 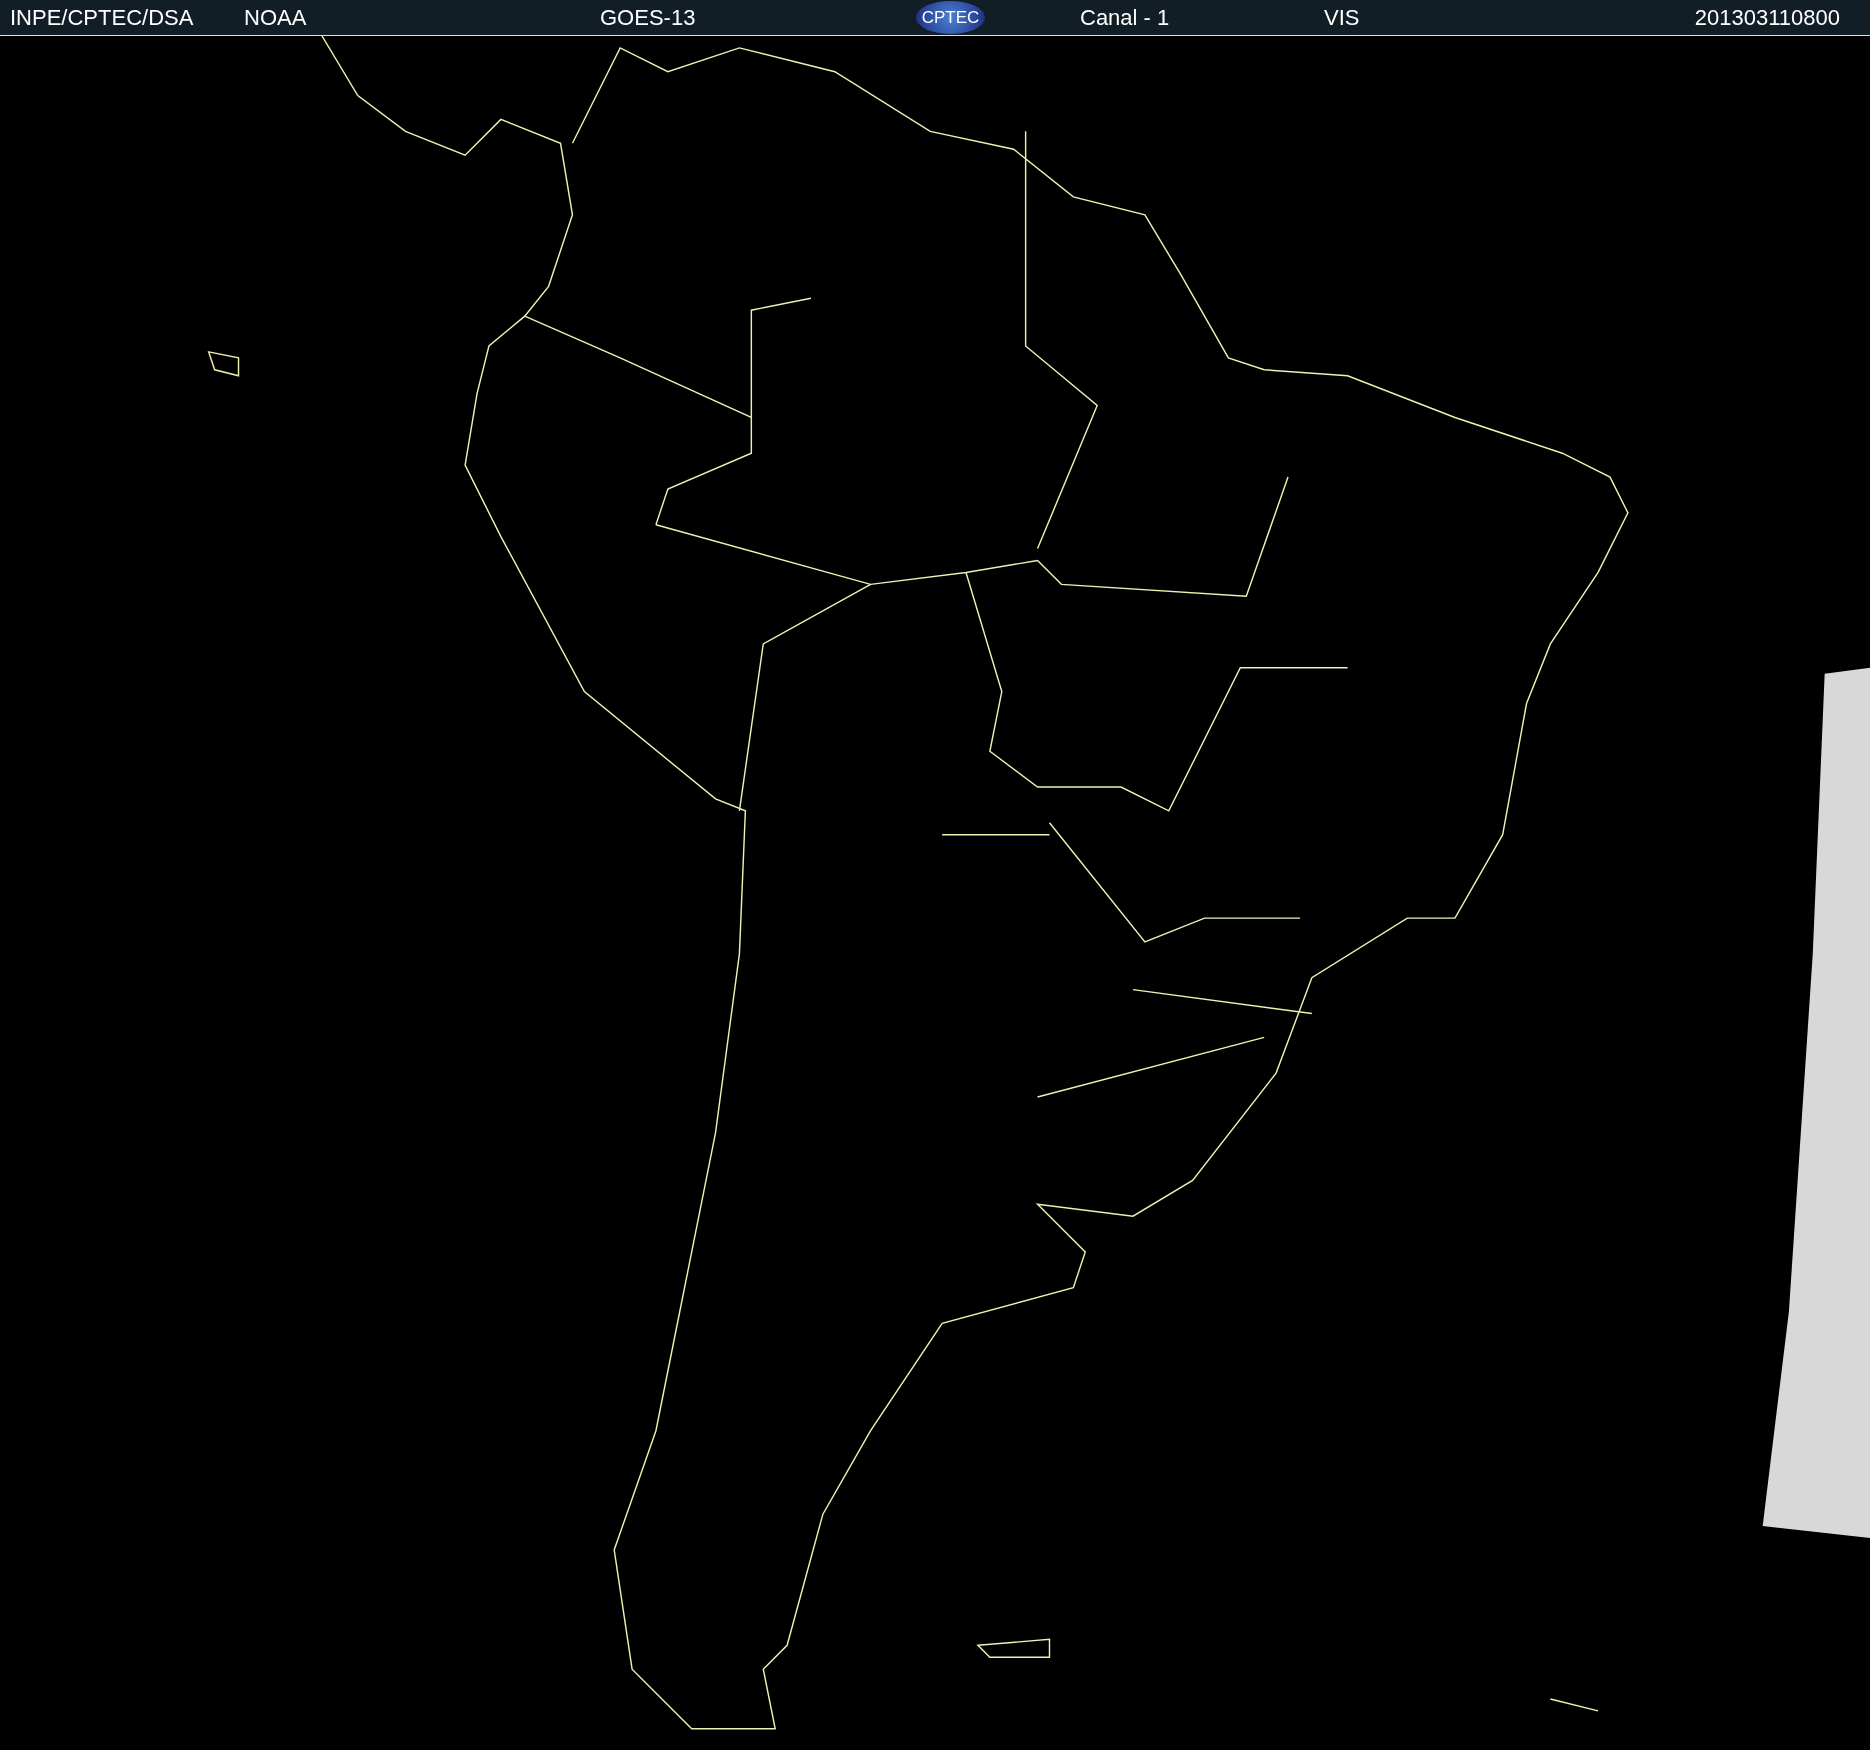 I want to click on satellite-label: GOES-13, so click(x=648, y=18).